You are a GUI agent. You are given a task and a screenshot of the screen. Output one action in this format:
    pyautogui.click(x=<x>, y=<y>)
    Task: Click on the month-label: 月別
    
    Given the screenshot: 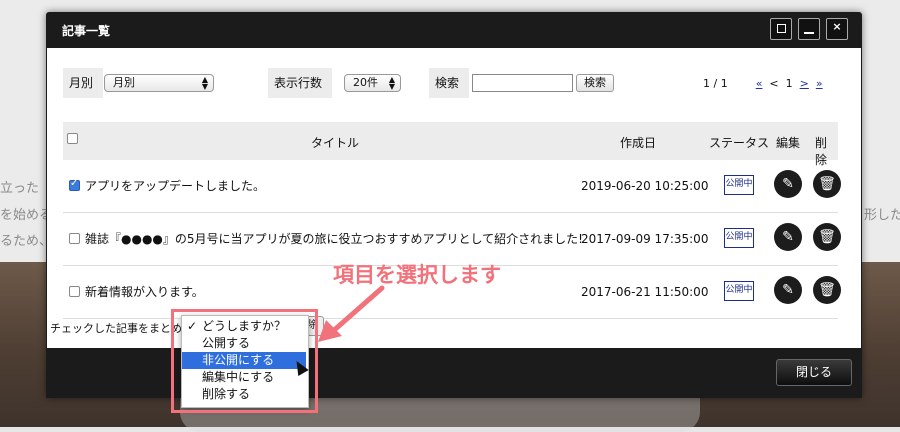 What is the action you would take?
    pyautogui.click(x=83, y=83)
    